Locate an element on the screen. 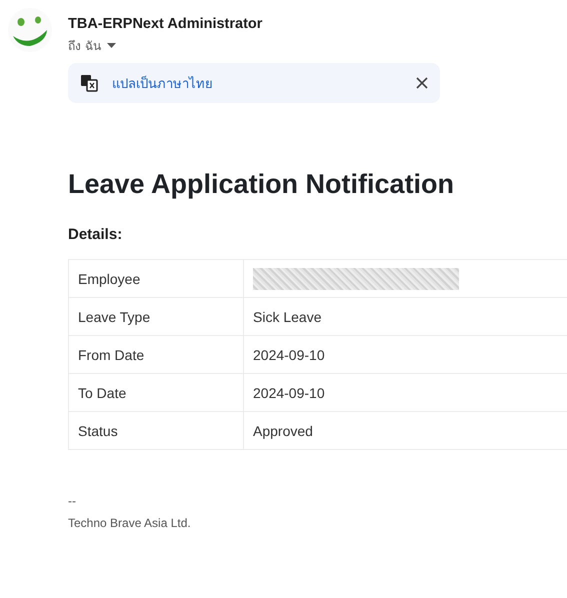 The image size is (567, 598). field-label: Status is located at coordinates (156, 431).